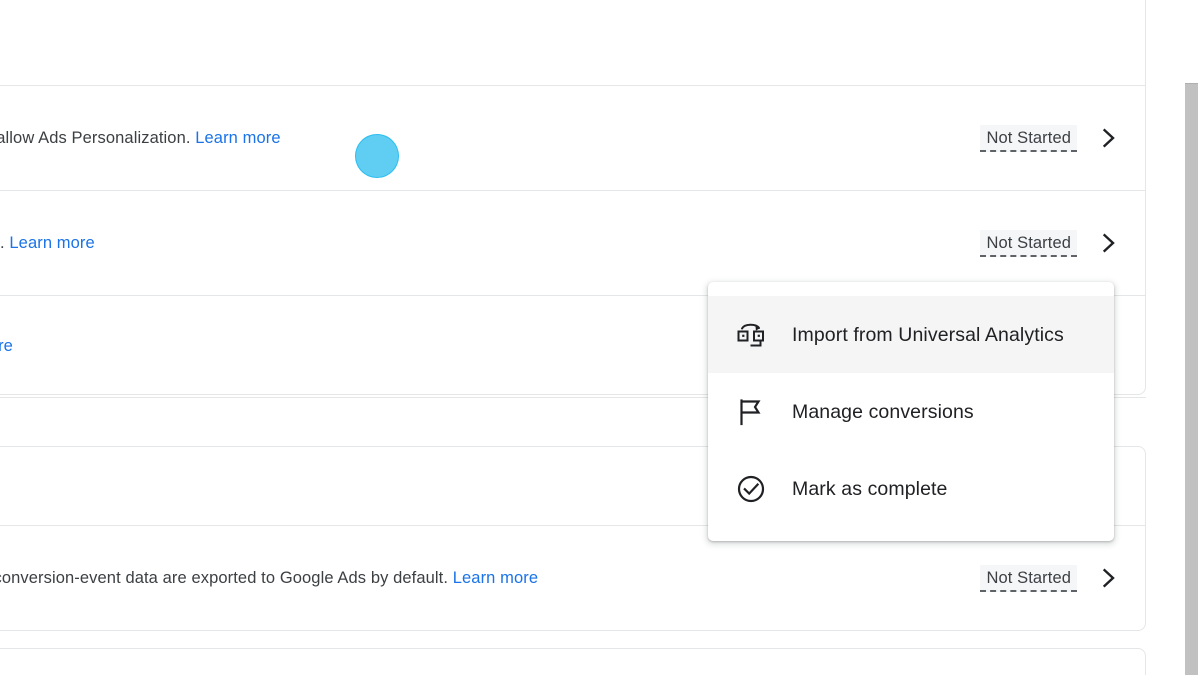  I want to click on menu-item-mark-as-complete: Mark as complete, so click(911, 488).